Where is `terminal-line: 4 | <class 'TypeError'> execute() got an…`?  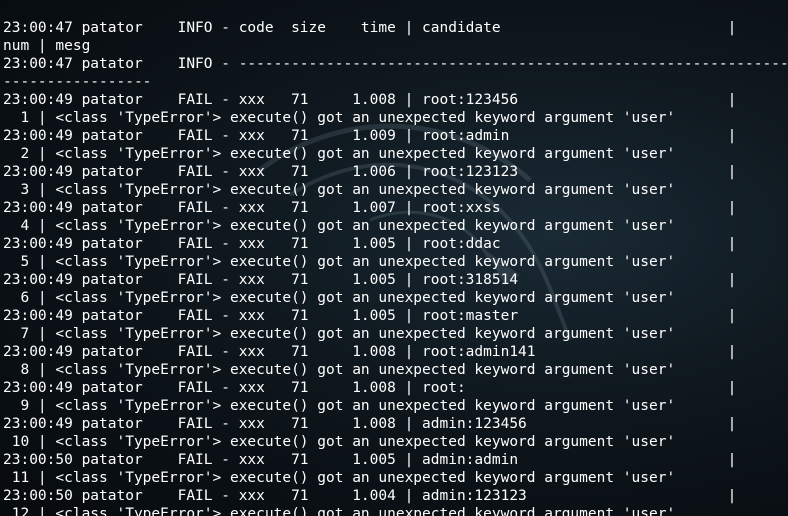 terminal-line: 4 | <class 'TypeError'> execute() got an… is located at coordinates (339, 226).